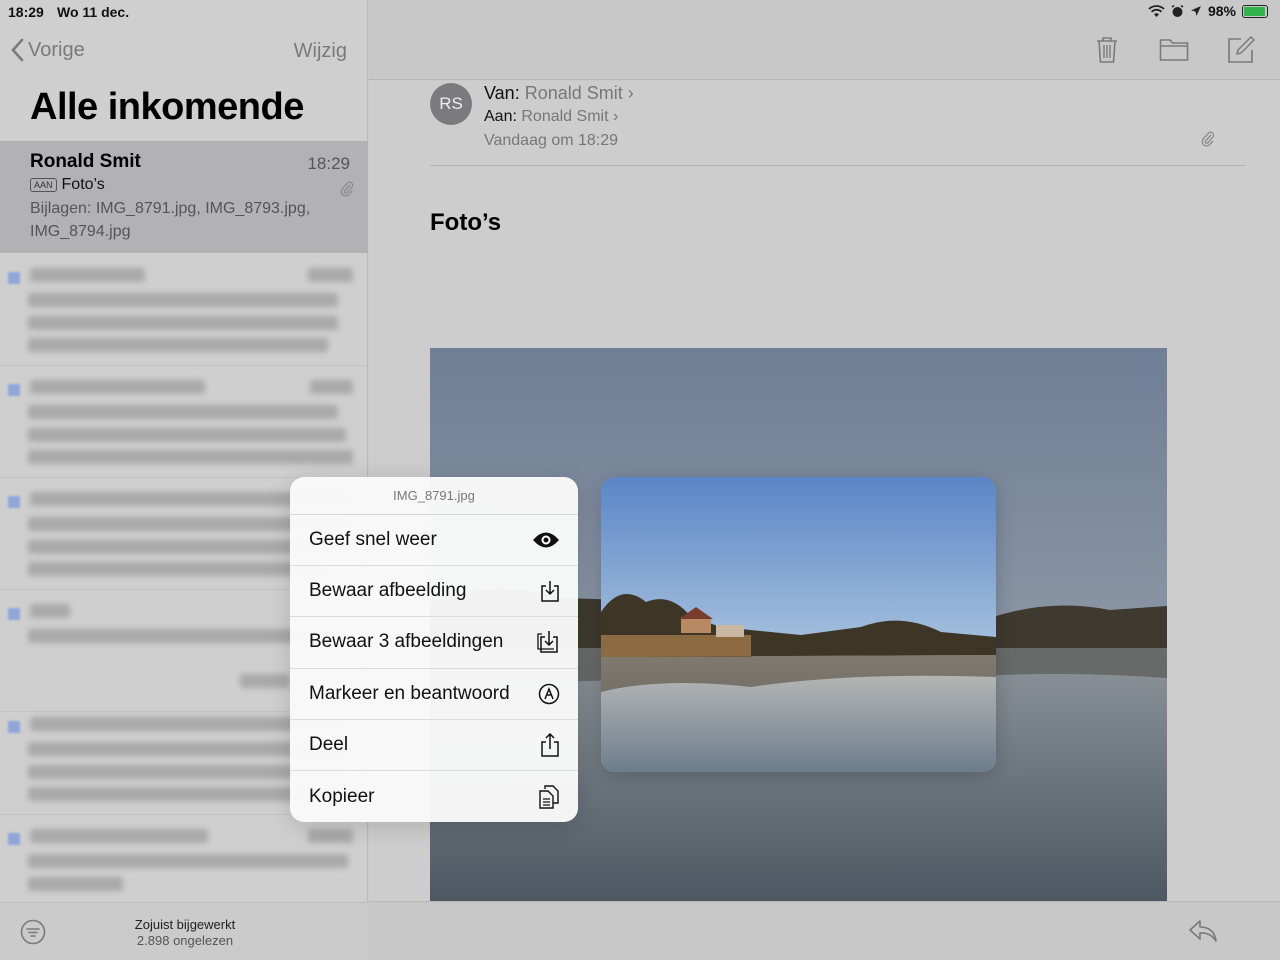 The image size is (1280, 960). Describe the element at coordinates (43, 185) in the screenshot. I see `to-me-badge: AAN` at that location.